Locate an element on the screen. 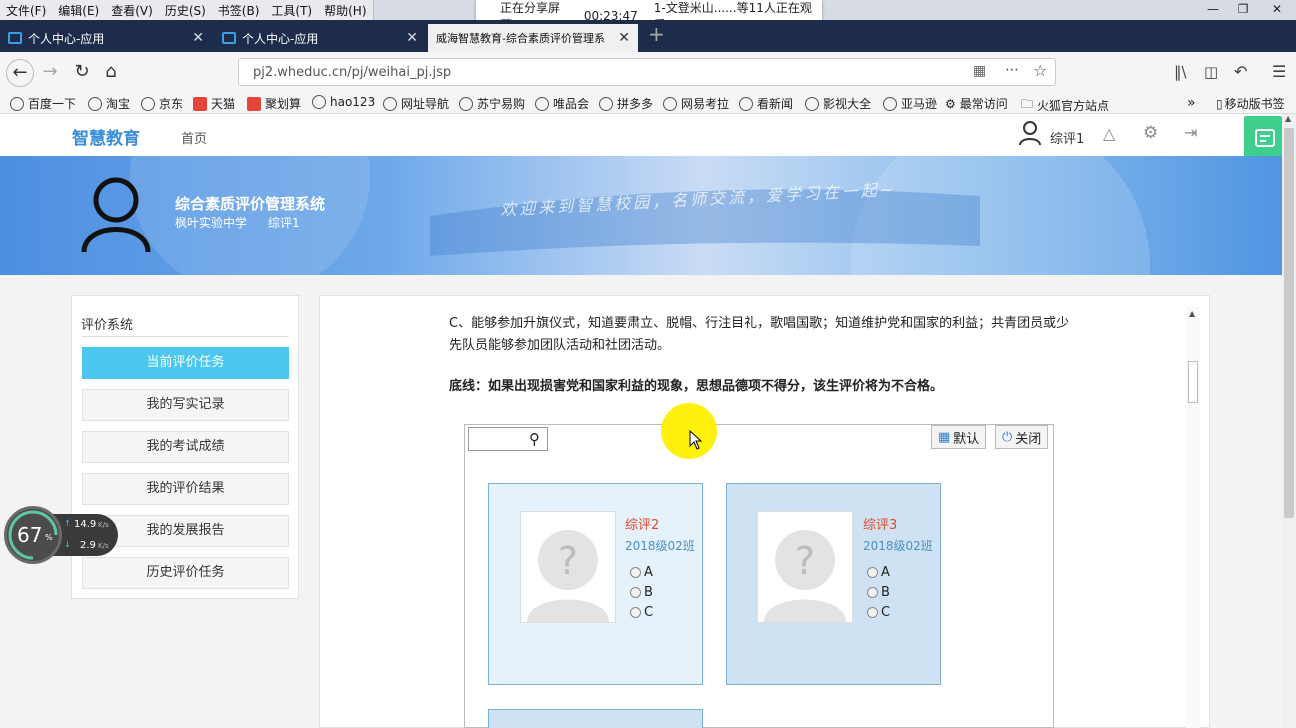 This screenshot has height=728, width=1296. menu-history: 历史(S) is located at coordinates (185, 10).